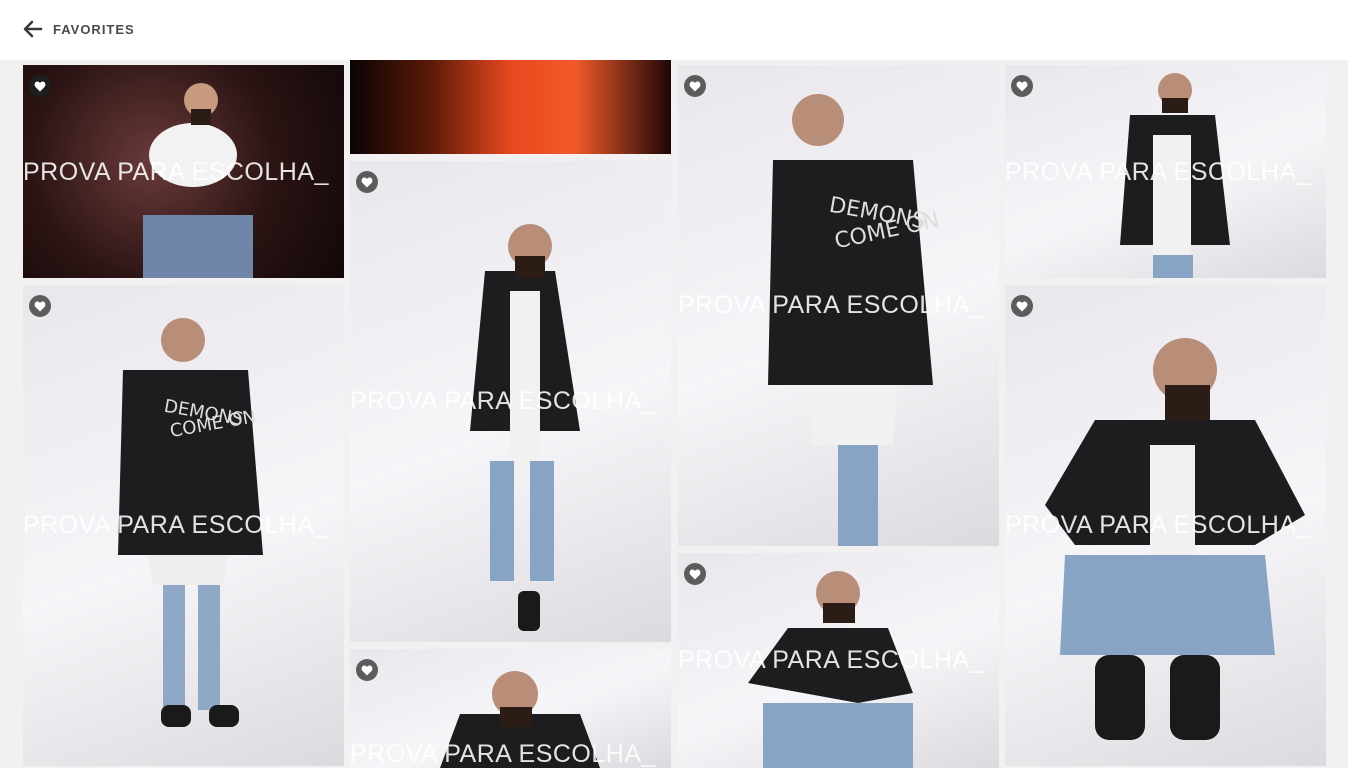 The width and height of the screenshot is (1348, 768). Describe the element at coordinates (94, 29) in the screenshot. I see `page-title: FAVORITES` at that location.